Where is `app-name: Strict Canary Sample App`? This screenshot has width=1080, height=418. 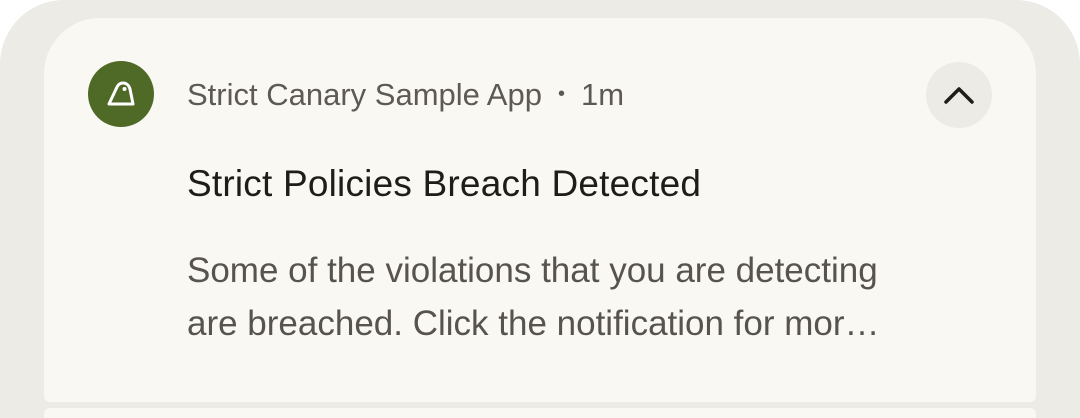 app-name: Strict Canary Sample App is located at coordinates (364, 94).